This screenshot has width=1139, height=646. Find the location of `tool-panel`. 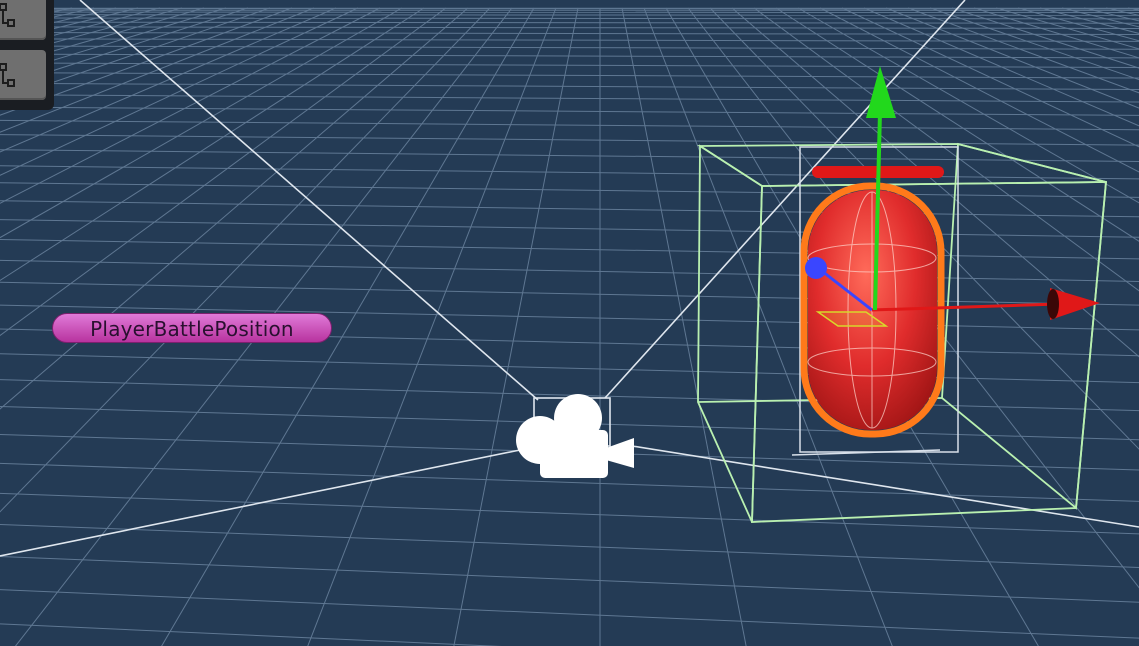

tool-panel is located at coordinates (27, 55).